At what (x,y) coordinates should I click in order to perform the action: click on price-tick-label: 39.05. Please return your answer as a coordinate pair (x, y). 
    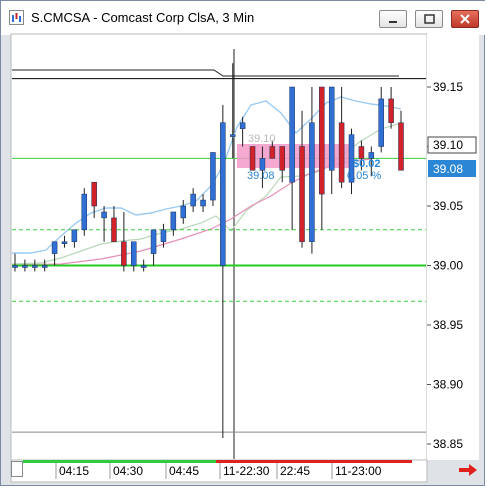
    Looking at the image, I should click on (448, 206).